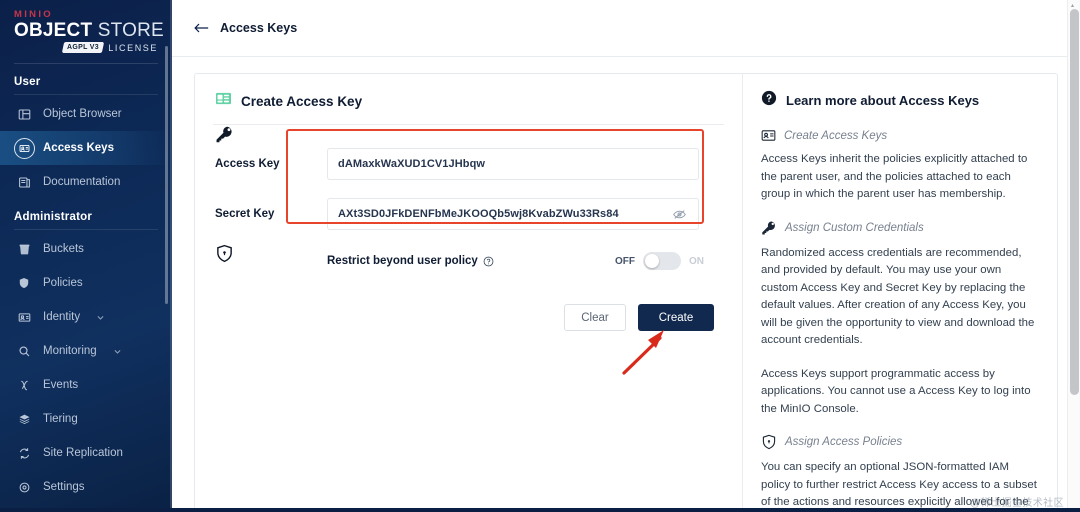 This screenshot has height=512, width=1080. I want to click on access-key-label: Access Key, so click(247, 164).